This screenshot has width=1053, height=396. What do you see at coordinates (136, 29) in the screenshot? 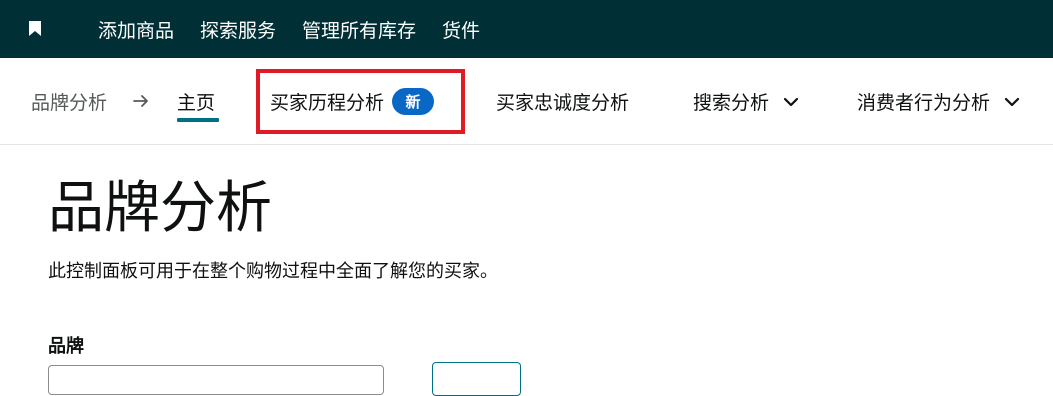
I see `topnav-add-product: 添加商品` at bounding box center [136, 29].